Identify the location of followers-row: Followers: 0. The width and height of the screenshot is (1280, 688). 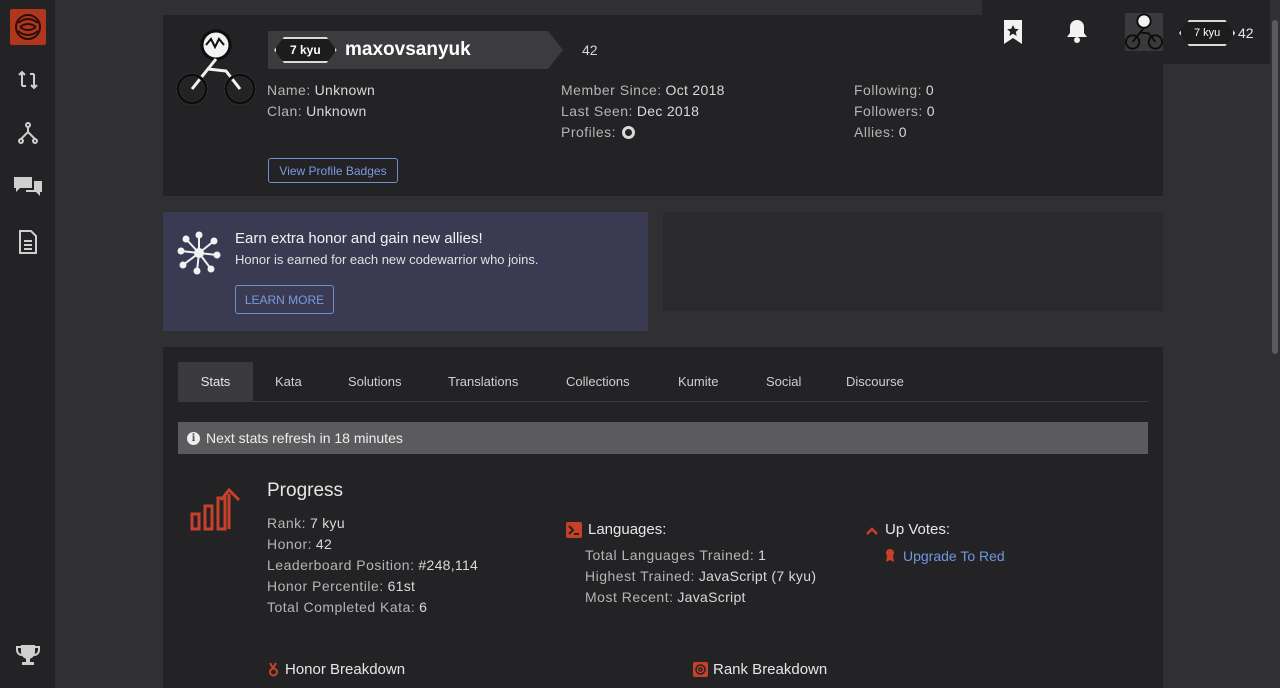
(894, 111).